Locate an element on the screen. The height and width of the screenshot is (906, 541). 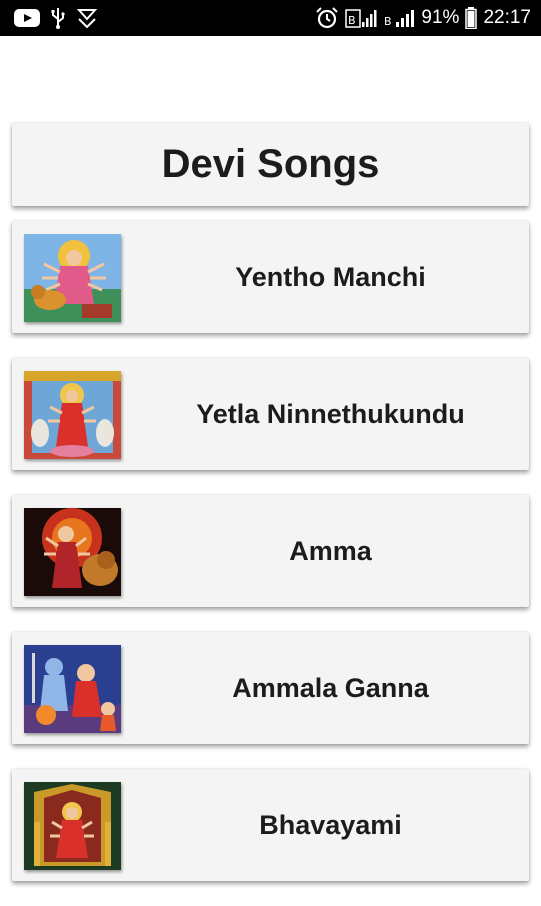
shiva-parvati-family-image is located at coordinates (72, 689).